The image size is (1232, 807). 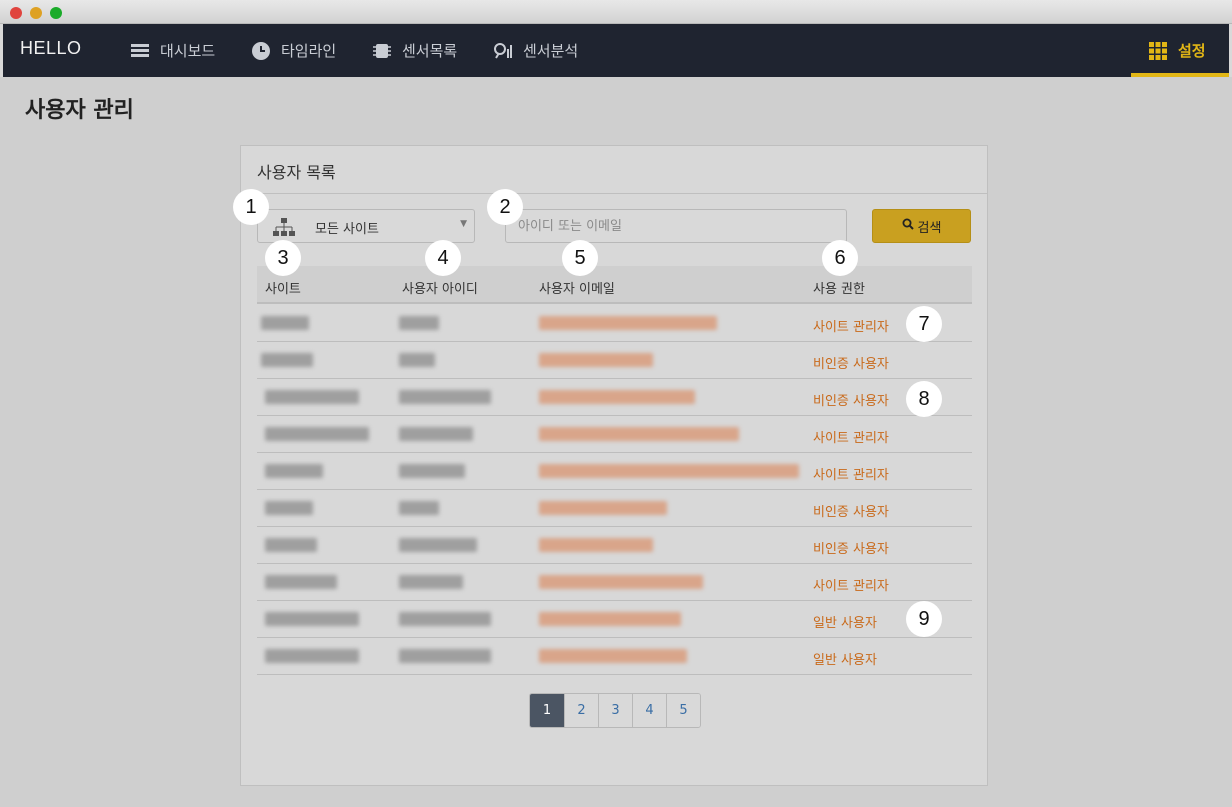 I want to click on table-header: 사이트 사용자 아이디 사용자 이메일 사용 권한, so click(x=614, y=285).